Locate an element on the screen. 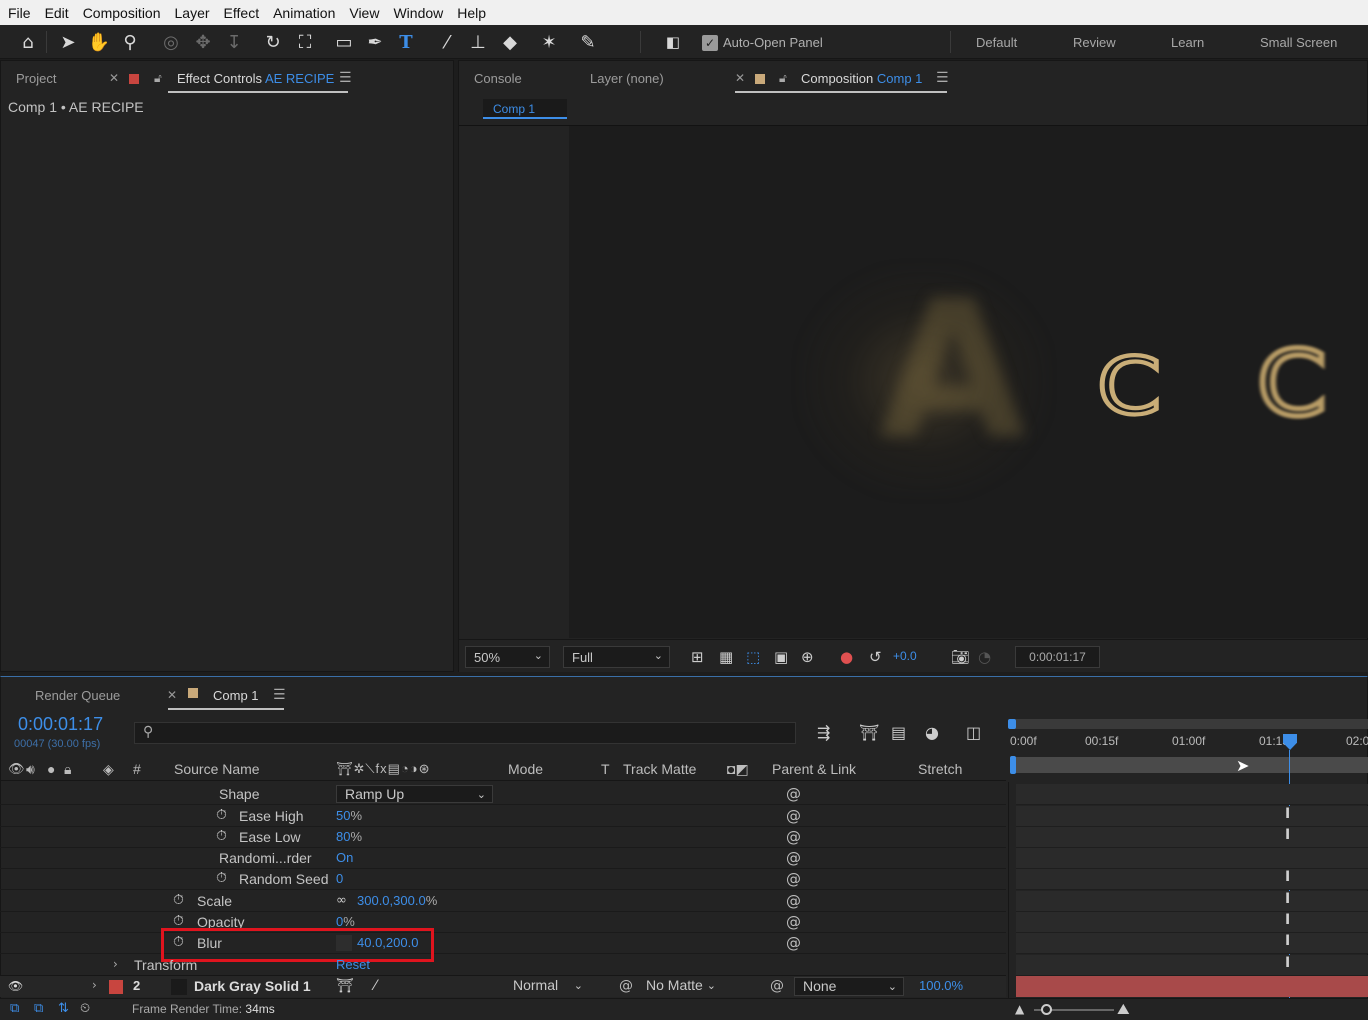  column-mode: Mode is located at coordinates (525, 769).